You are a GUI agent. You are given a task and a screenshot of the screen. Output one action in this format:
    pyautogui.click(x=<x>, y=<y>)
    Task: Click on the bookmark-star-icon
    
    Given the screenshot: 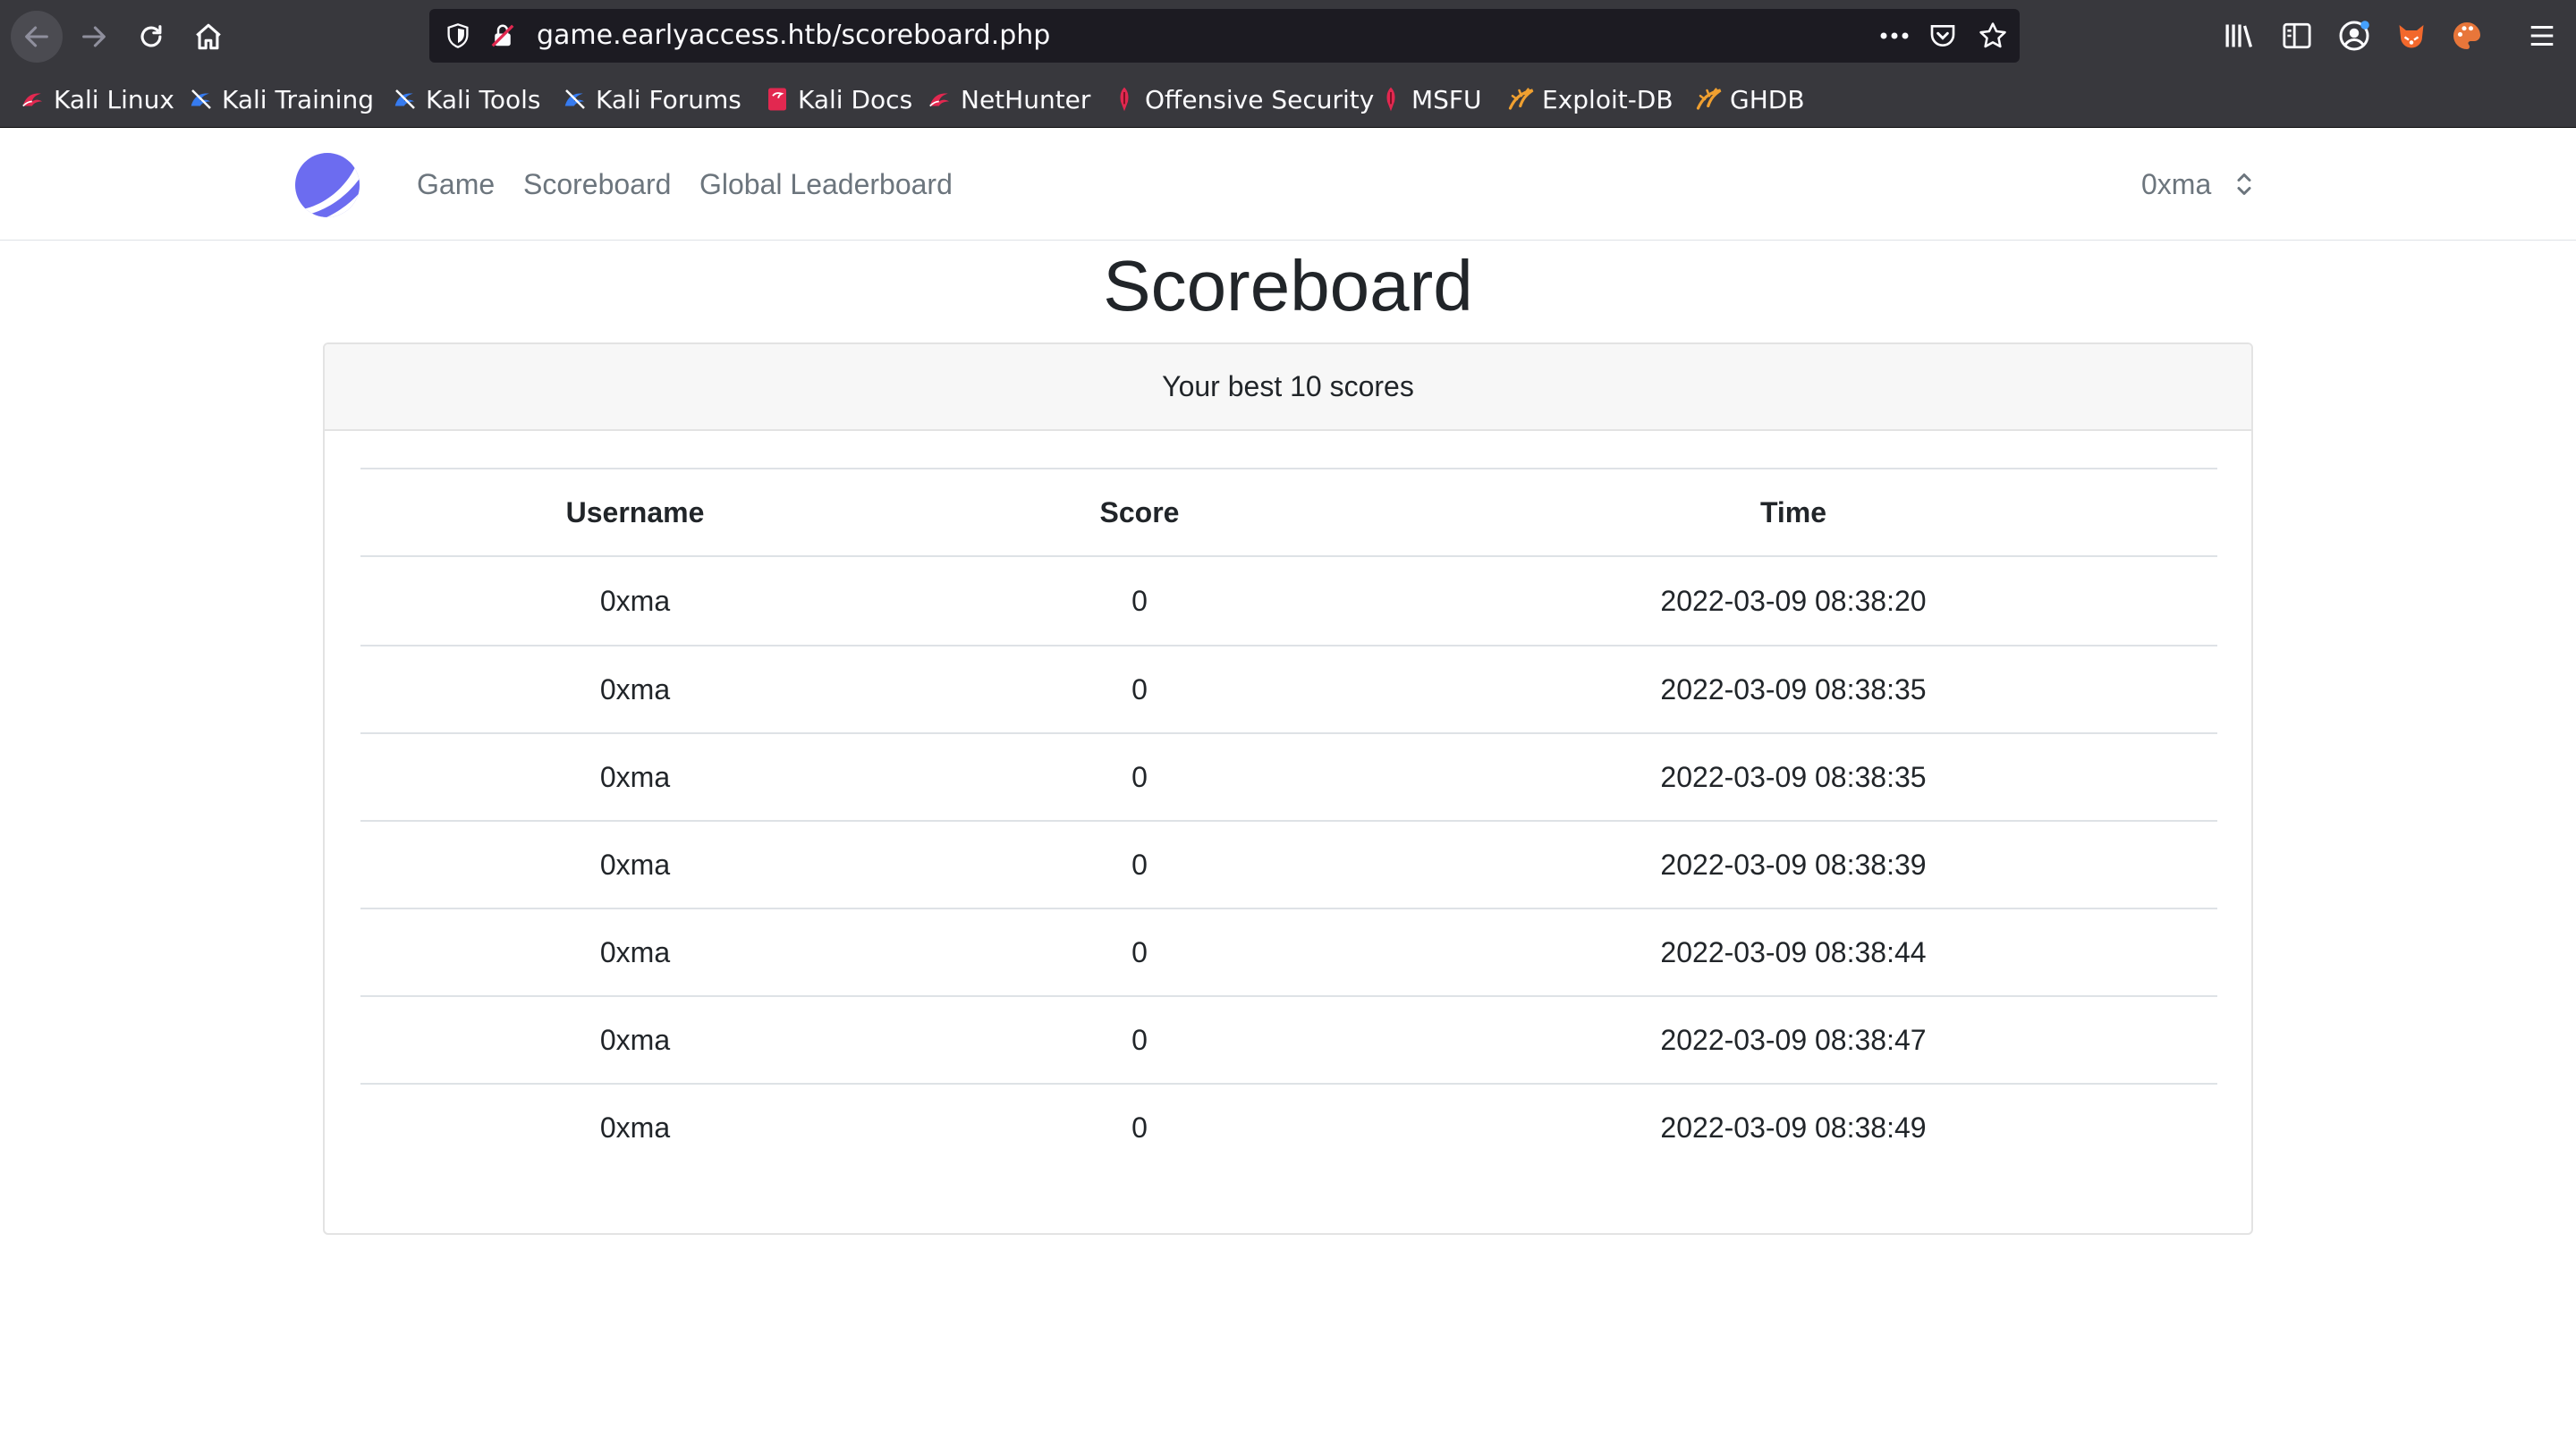 What is the action you would take?
    pyautogui.click(x=1993, y=36)
    